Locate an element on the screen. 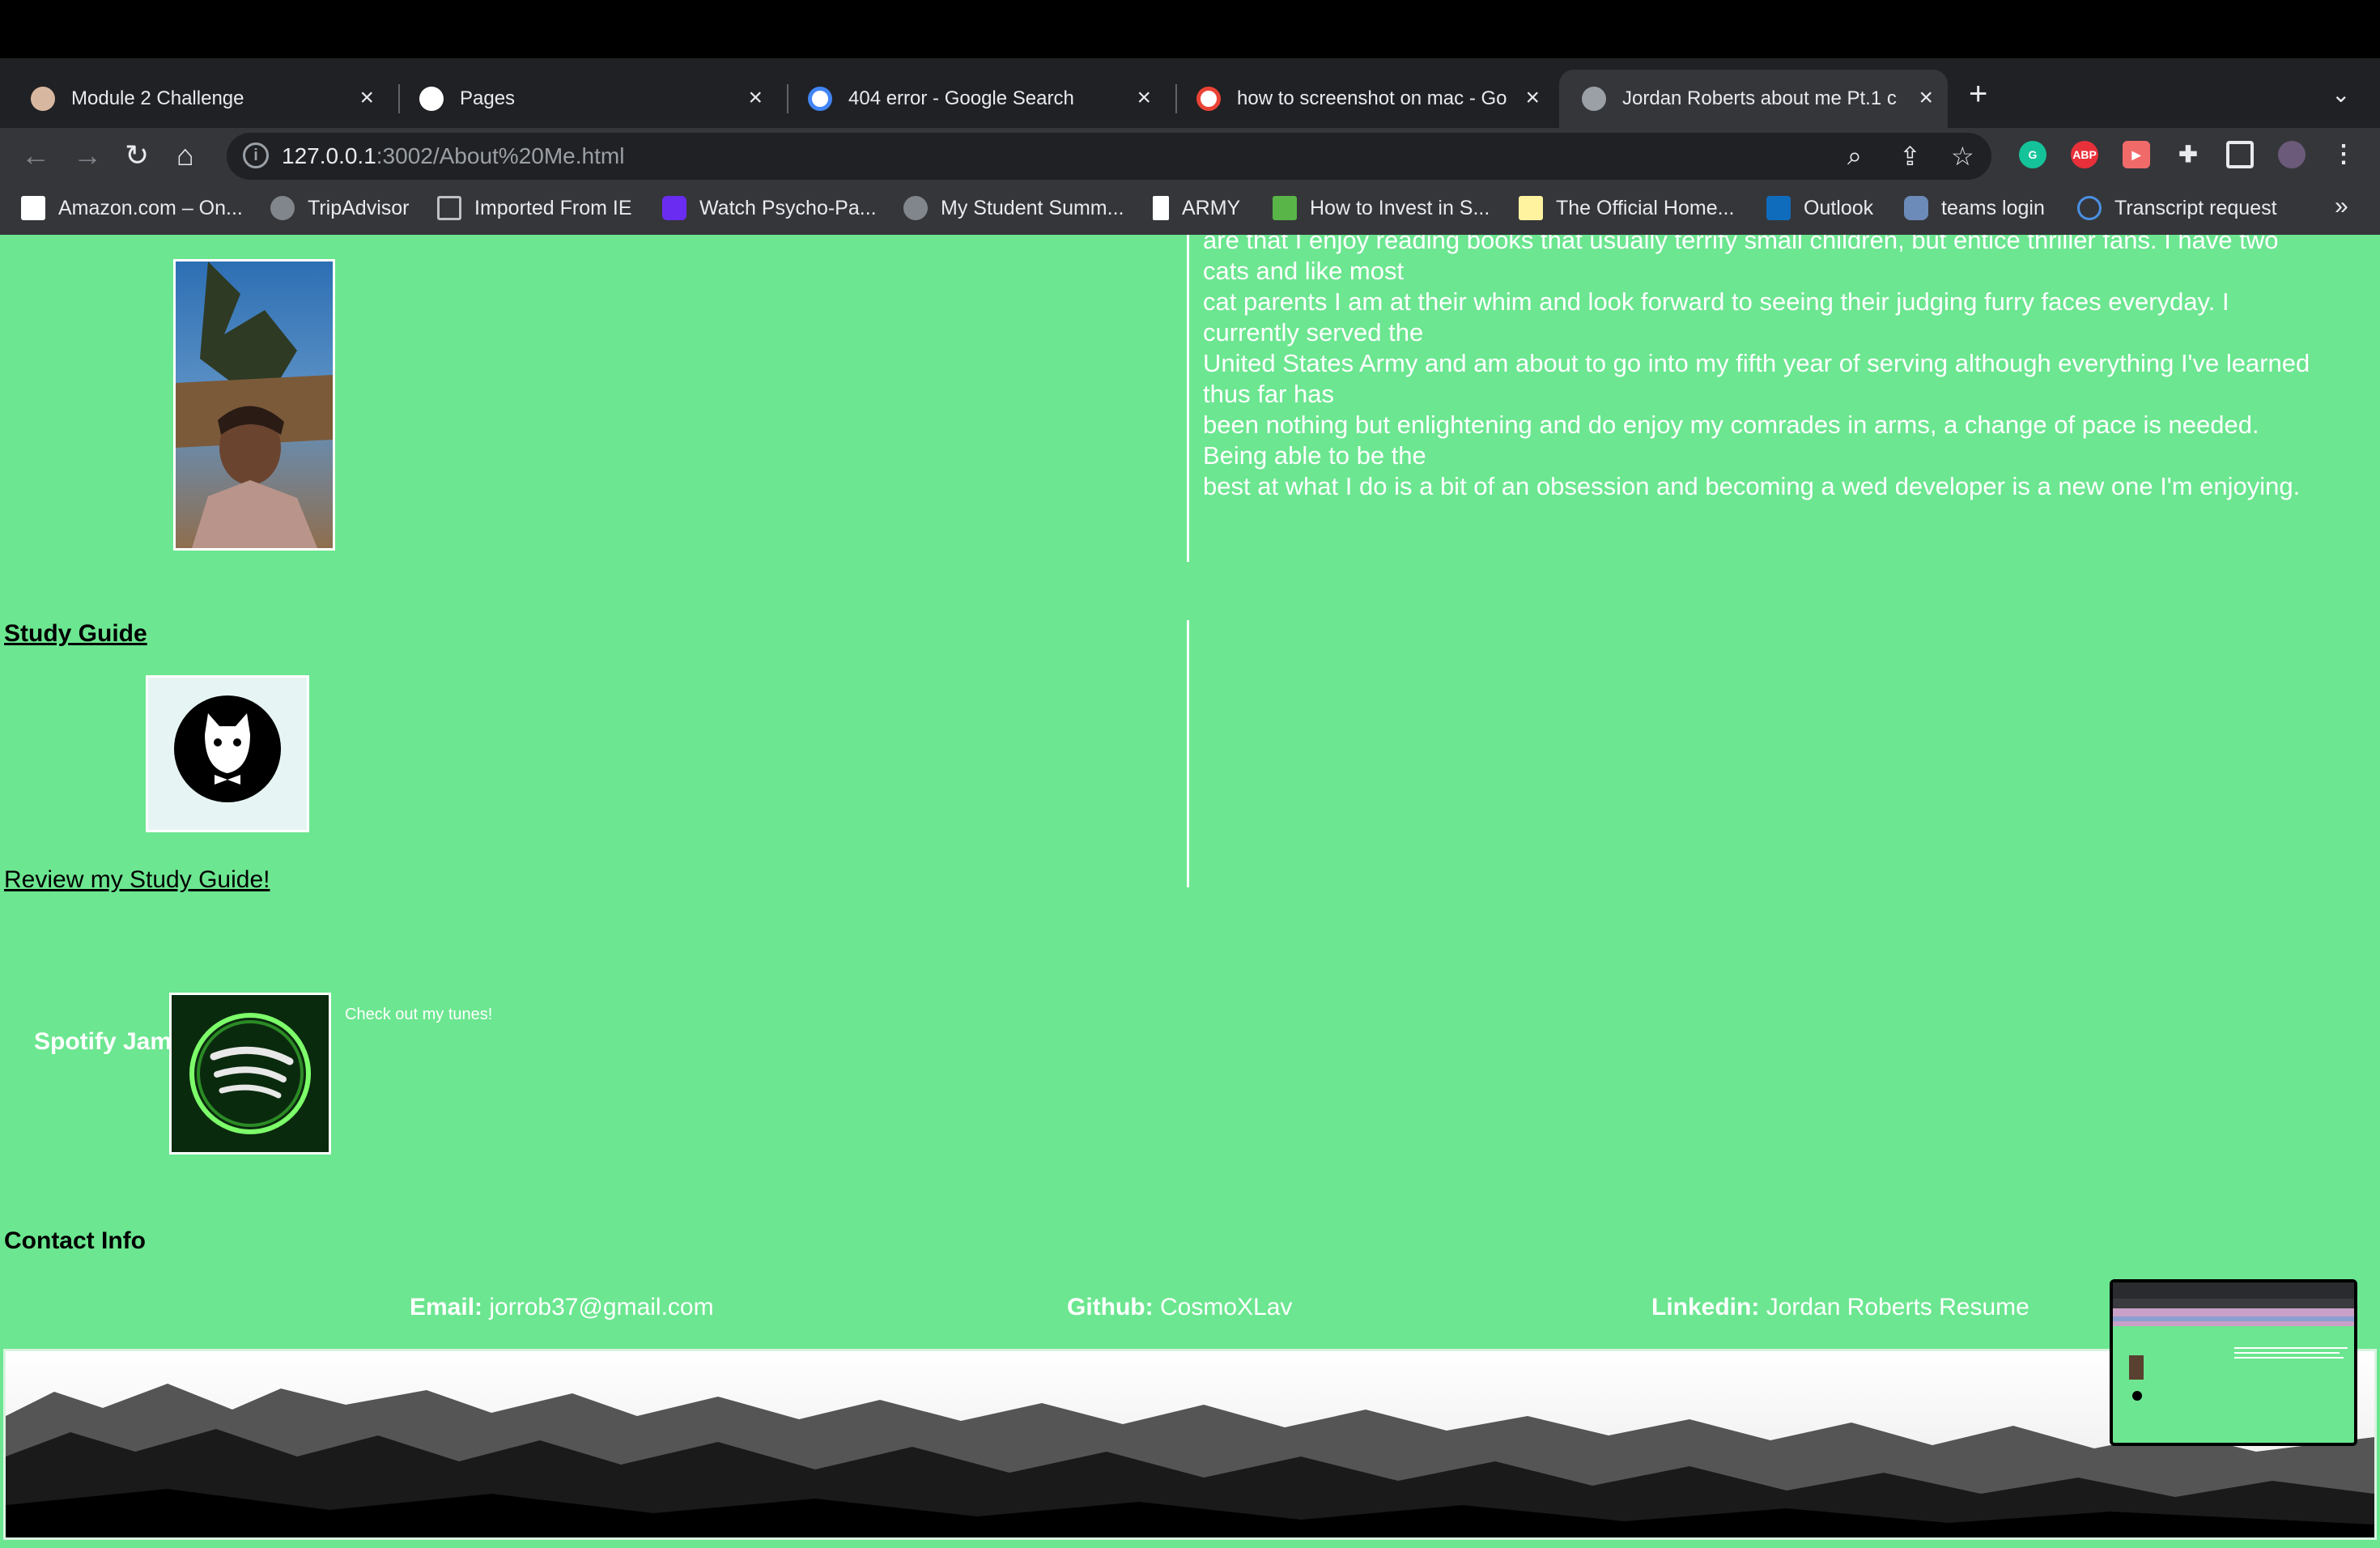 The height and width of the screenshot is (1548, 2380). profile-avatar is located at coordinates (2292, 155).